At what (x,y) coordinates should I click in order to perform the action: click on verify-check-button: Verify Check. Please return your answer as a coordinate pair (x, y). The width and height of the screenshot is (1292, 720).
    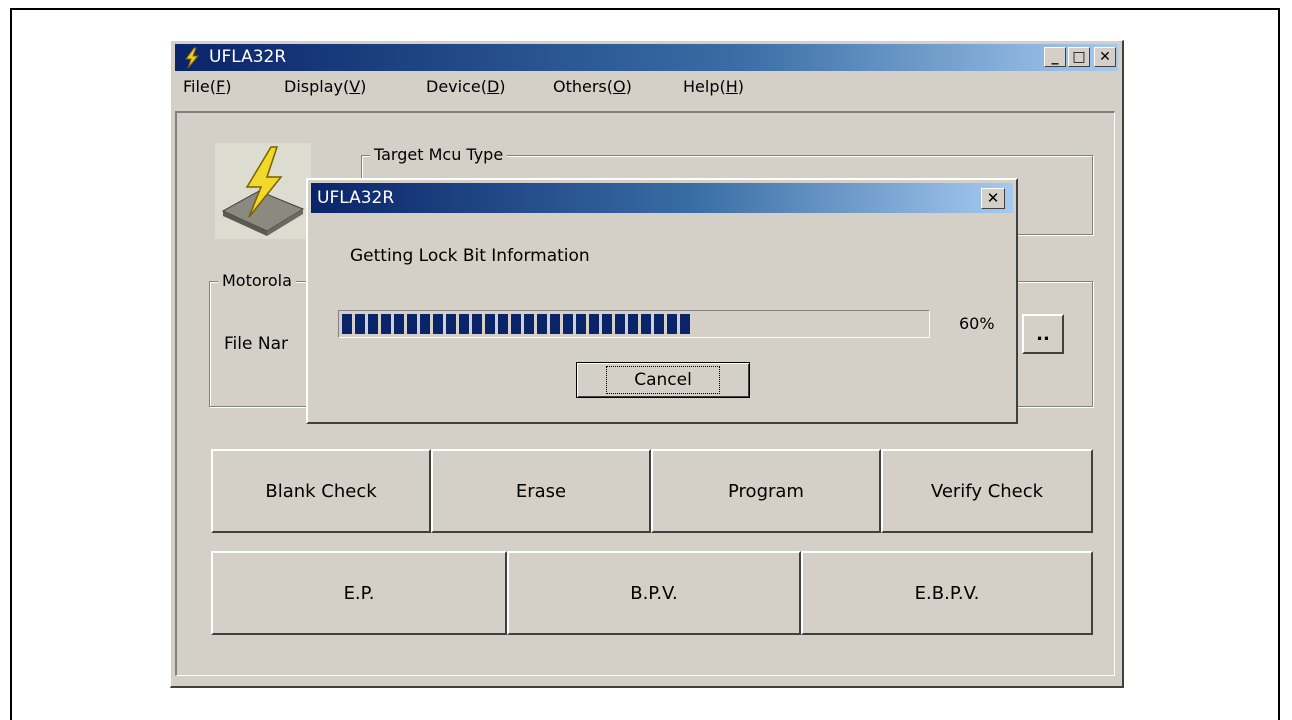
    Looking at the image, I should click on (987, 491).